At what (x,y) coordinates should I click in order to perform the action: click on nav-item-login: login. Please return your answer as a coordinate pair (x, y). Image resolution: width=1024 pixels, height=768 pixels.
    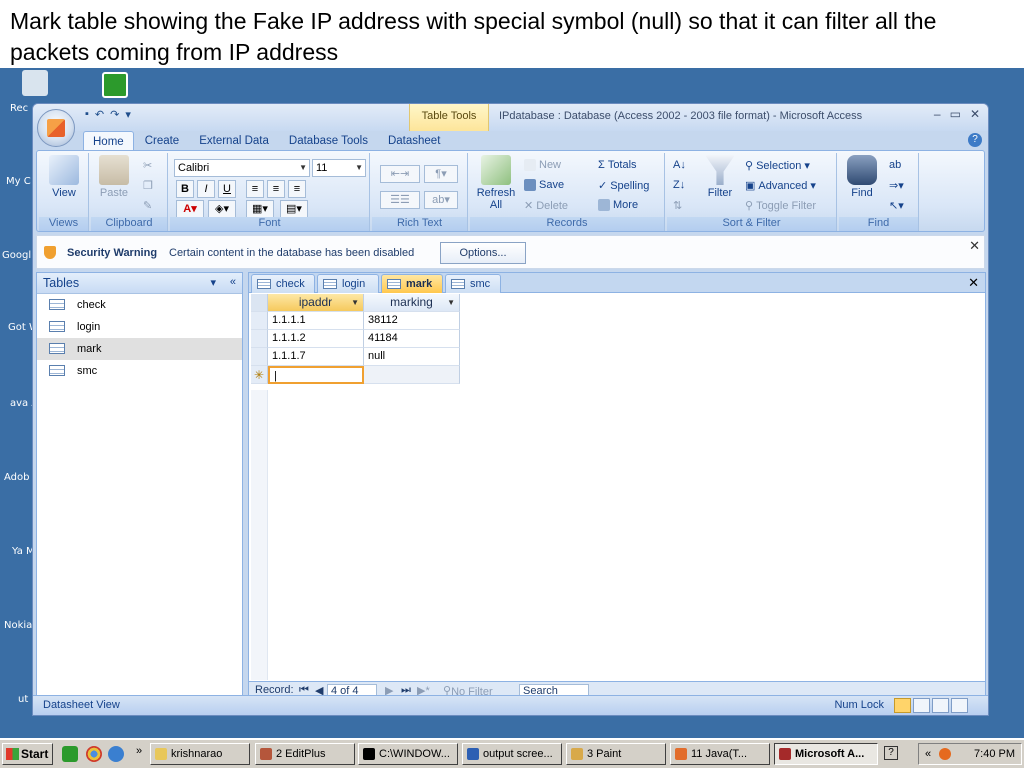
    Looking at the image, I should click on (139, 327).